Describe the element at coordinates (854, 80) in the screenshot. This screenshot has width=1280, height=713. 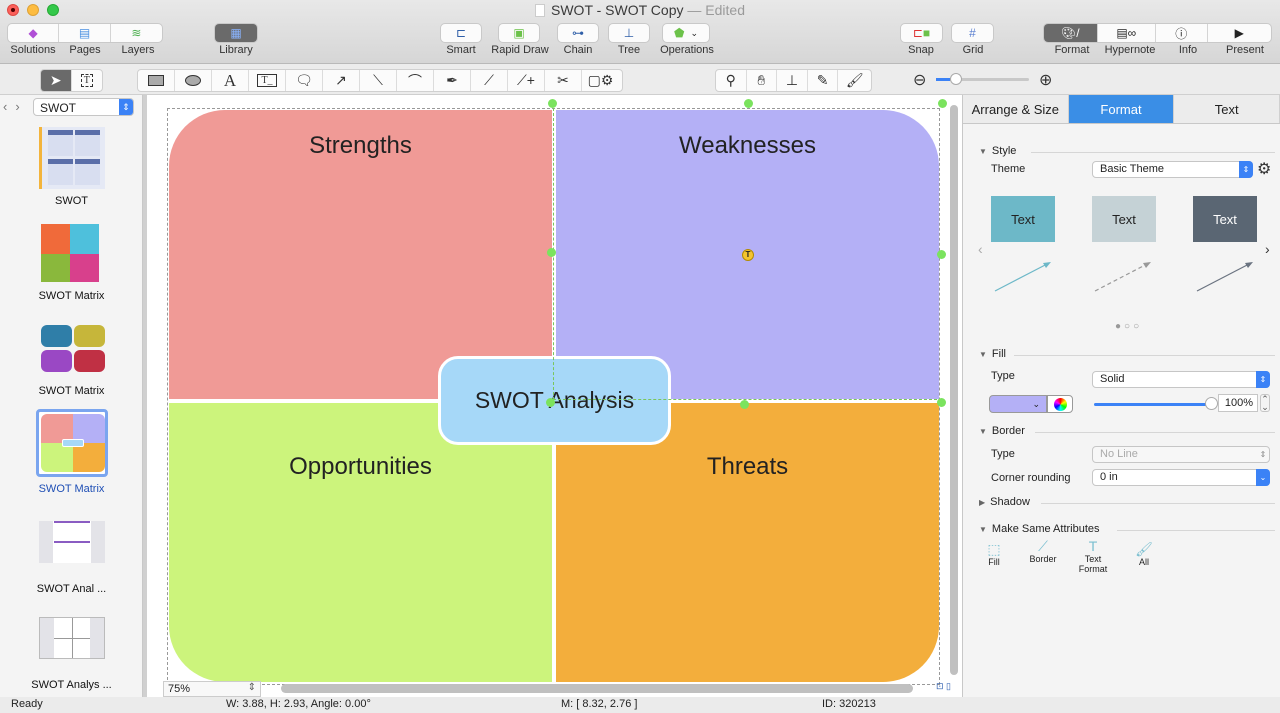
I see `brush-tool: 🖌︎` at that location.